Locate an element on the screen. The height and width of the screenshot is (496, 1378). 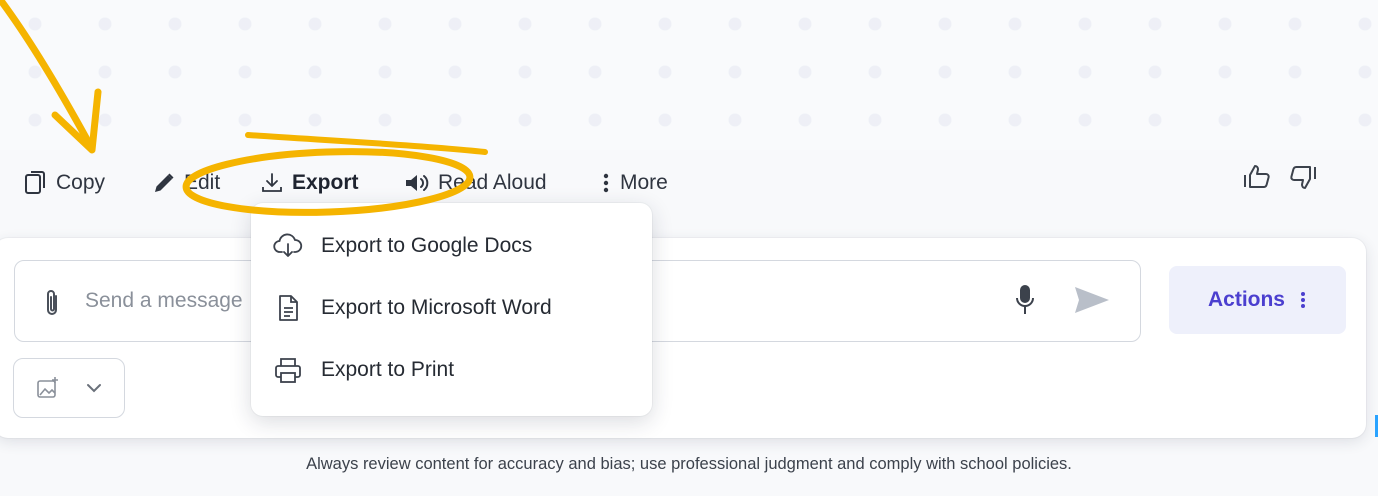
export-microsoft-word-item: Export to Microsoft Word is located at coordinates (451, 308).